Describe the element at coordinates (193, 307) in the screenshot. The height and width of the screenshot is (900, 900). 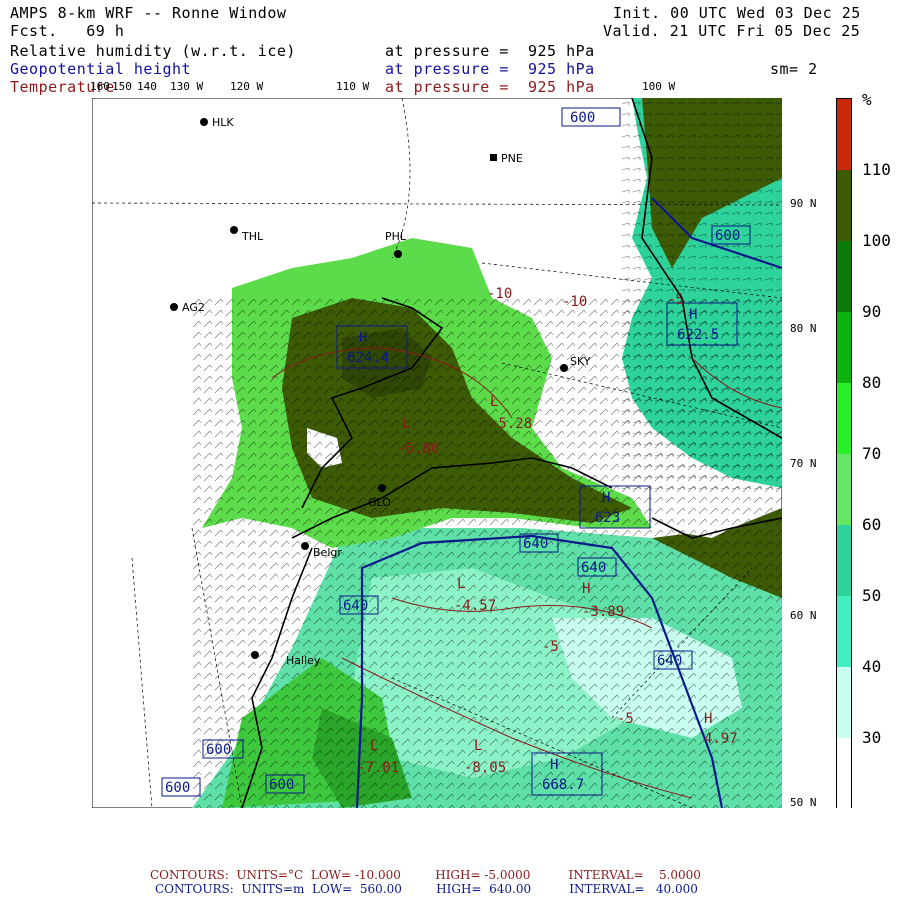
I see `station-ag2: AG2` at that location.